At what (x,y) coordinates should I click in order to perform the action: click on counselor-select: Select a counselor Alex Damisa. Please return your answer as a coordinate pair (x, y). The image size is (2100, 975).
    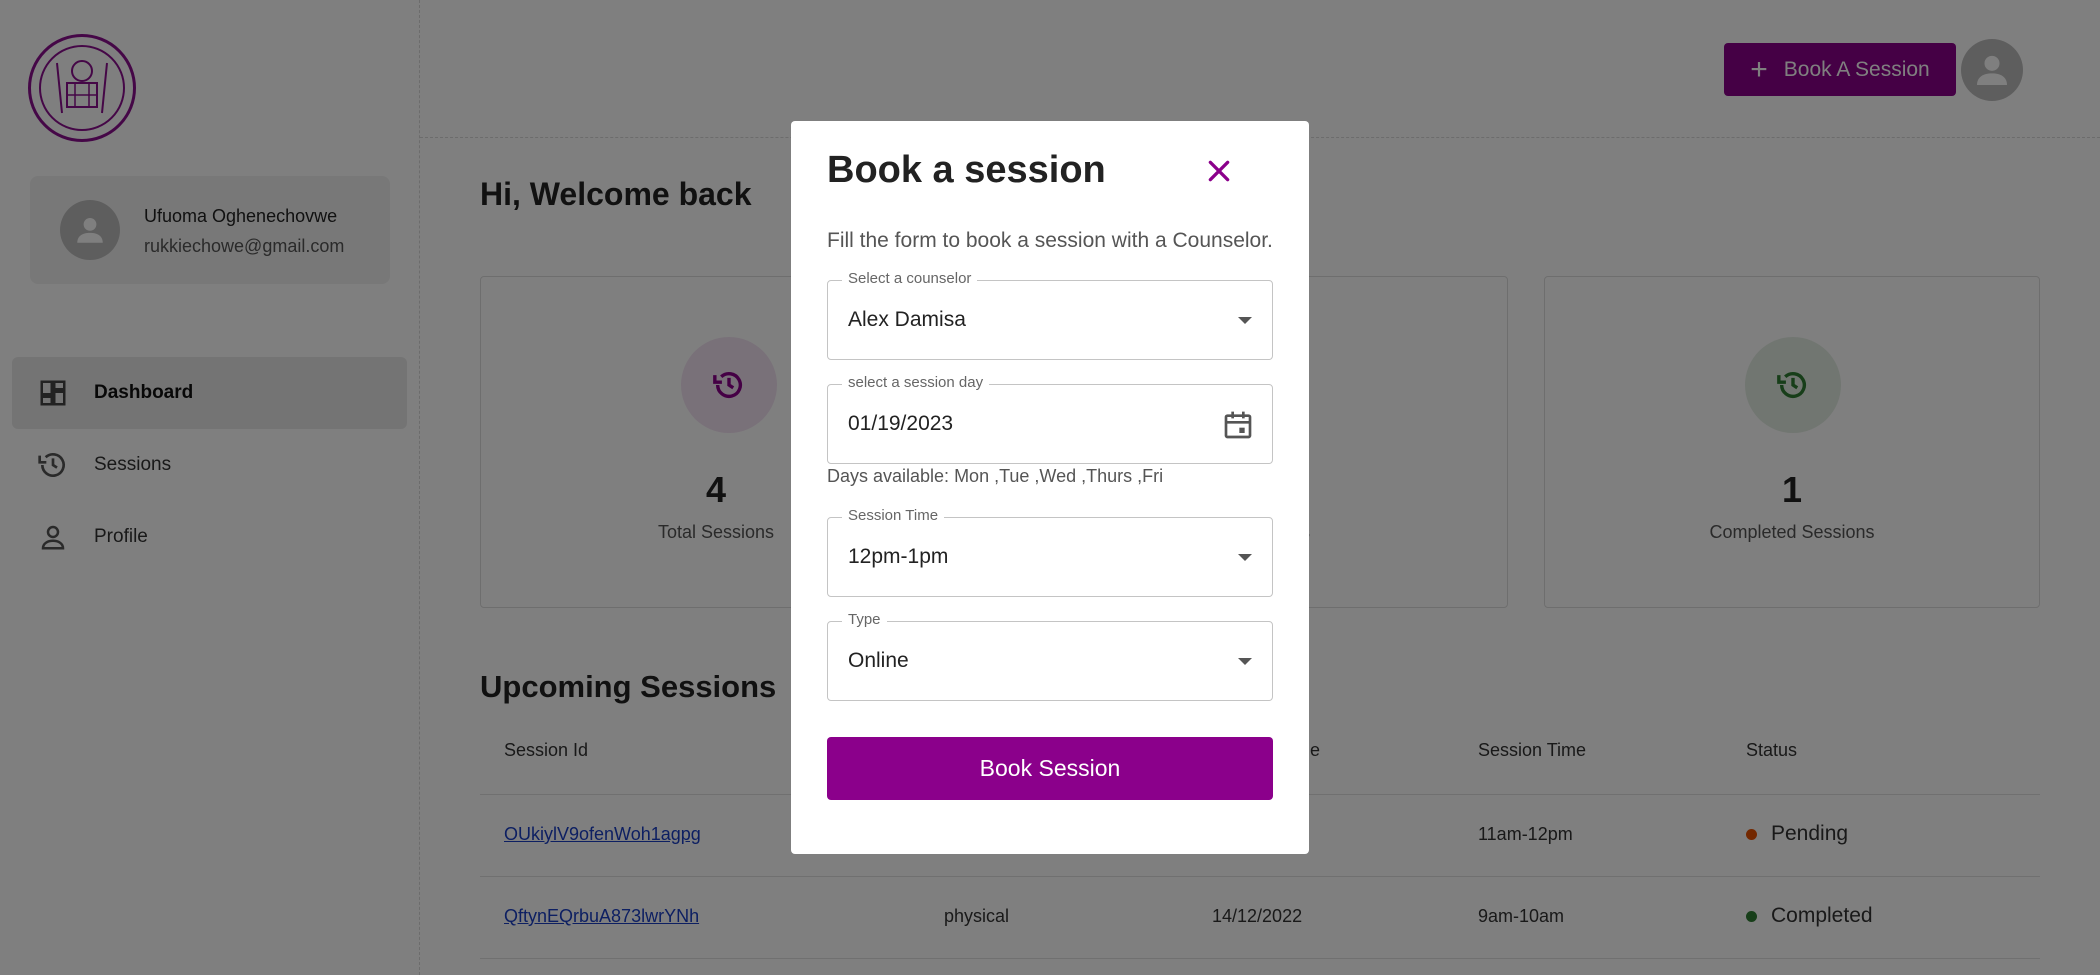
    Looking at the image, I should click on (1050, 315).